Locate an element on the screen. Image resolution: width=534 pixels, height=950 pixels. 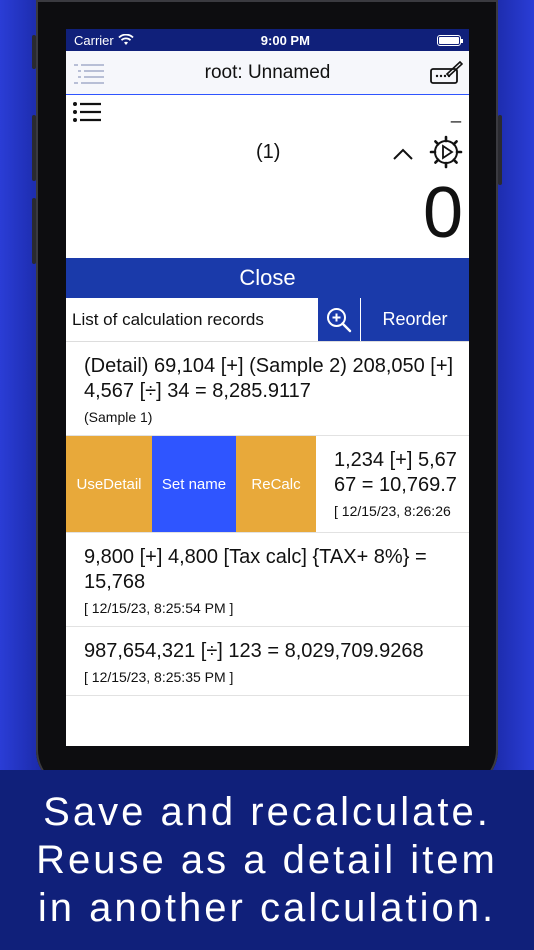
nav-bar: root: Unnamed is located at coordinates (267, 73).